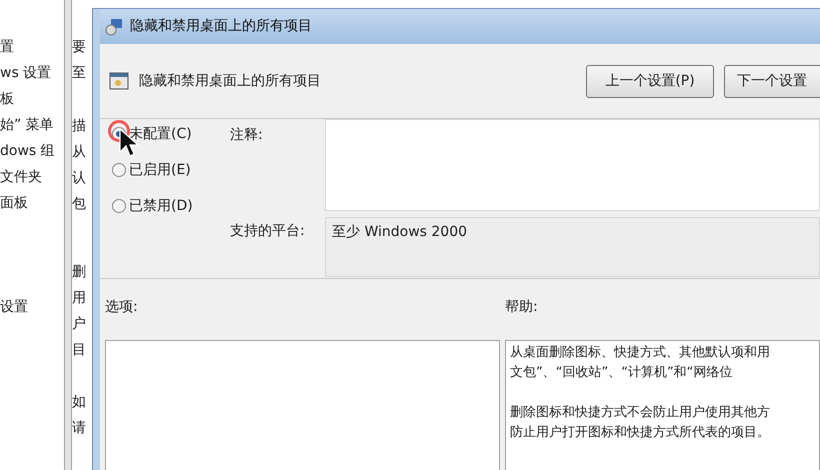  Describe the element at coordinates (640, 433) in the screenshot. I see `help-text: 防止用户打开图标和快捷方式所代表的项目。` at that location.